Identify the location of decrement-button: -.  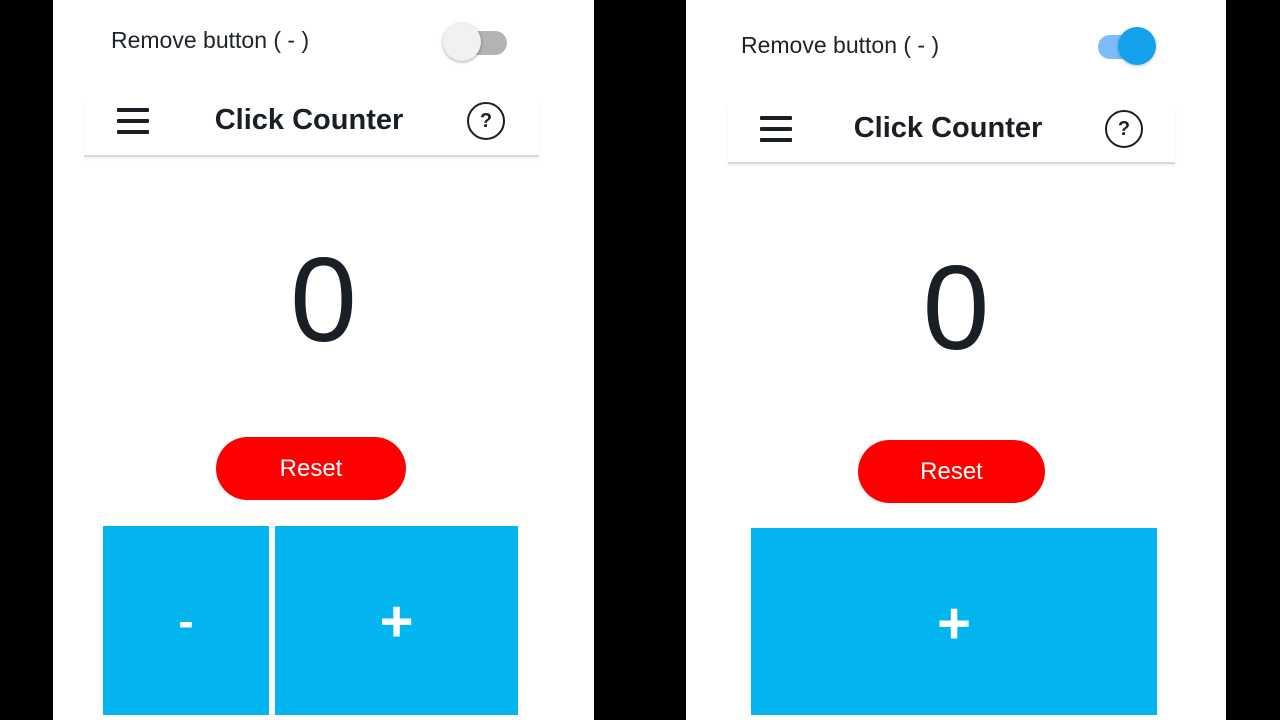
(186, 620).